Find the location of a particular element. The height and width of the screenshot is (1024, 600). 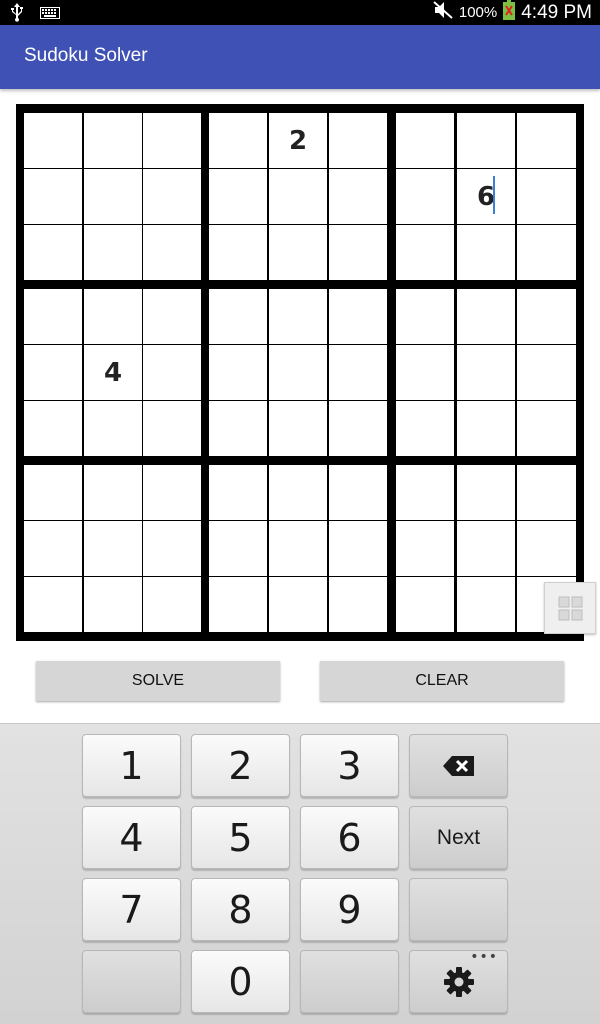

sudoku-cell-r8-c5 is located at coordinates (298, 548).